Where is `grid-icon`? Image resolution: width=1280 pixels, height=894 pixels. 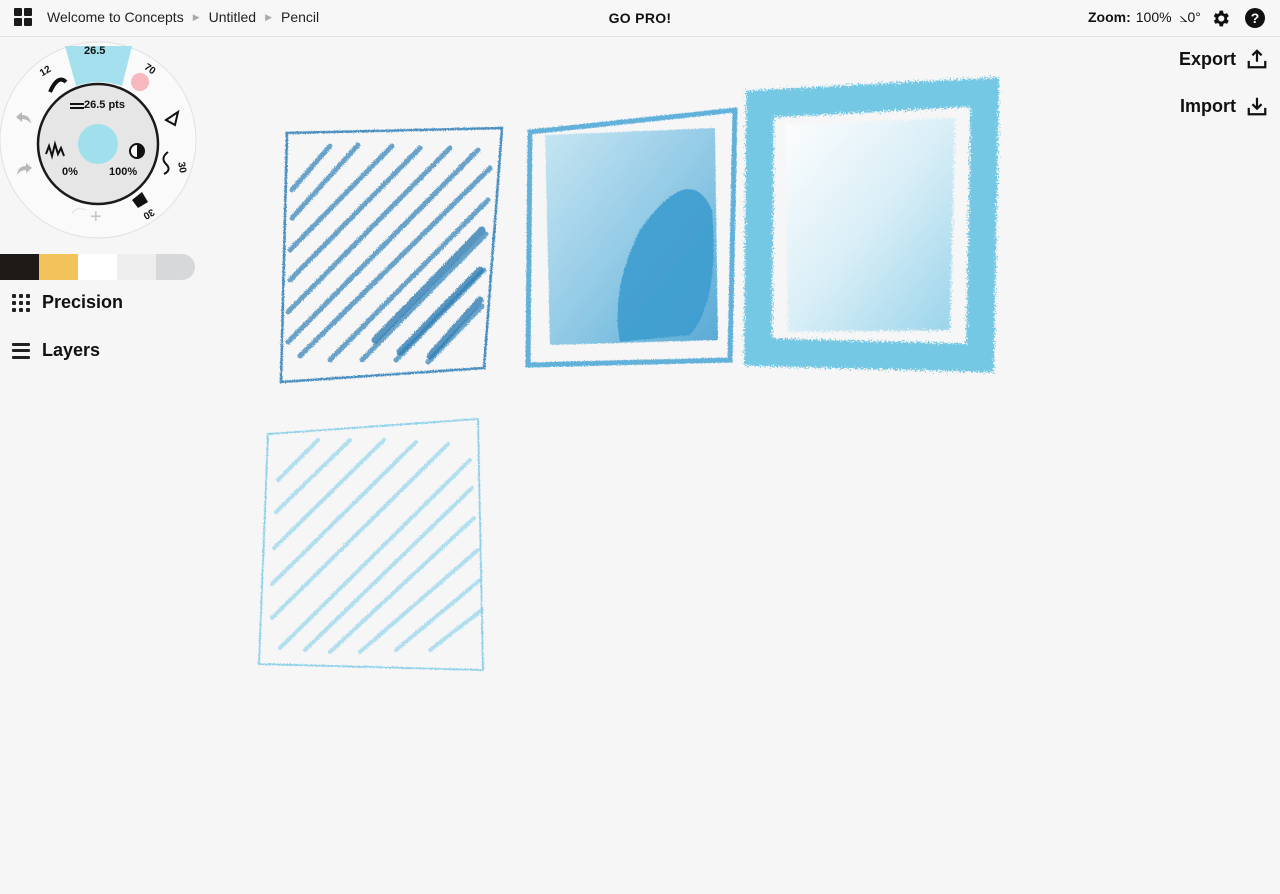
grid-icon is located at coordinates (23, 17).